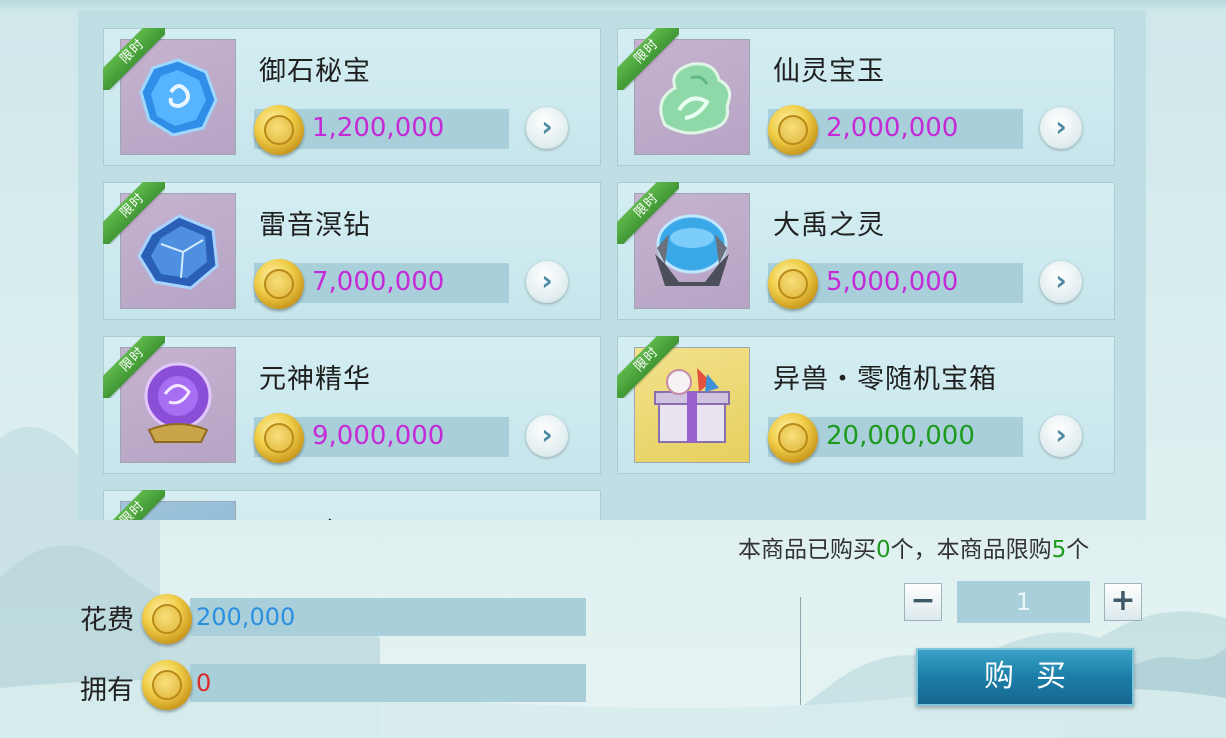 The height and width of the screenshot is (738, 1226). I want to click on item-price: 20,000,000, so click(900, 436).